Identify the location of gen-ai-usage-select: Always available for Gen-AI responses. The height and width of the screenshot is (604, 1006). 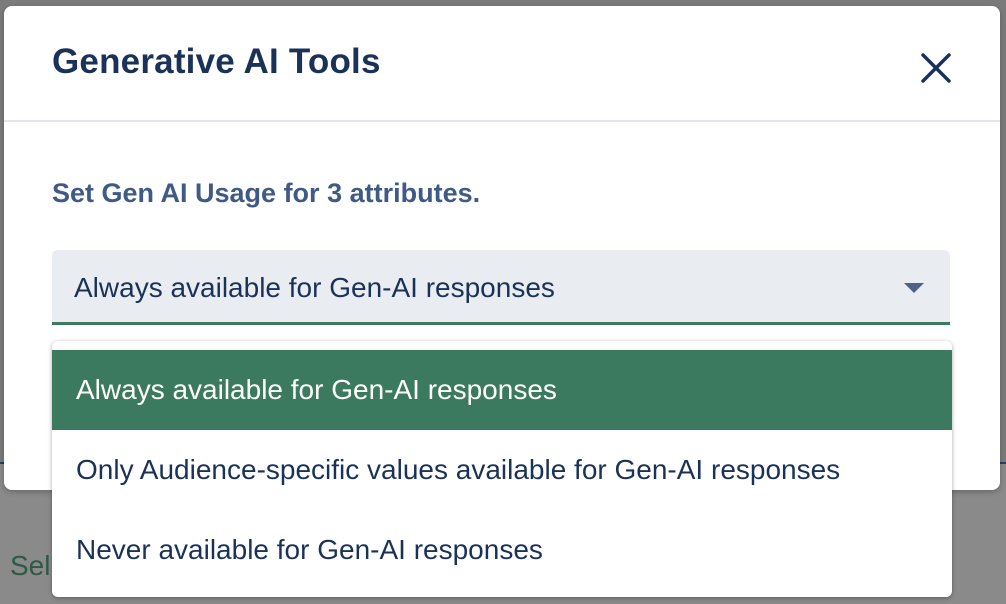
(501, 287).